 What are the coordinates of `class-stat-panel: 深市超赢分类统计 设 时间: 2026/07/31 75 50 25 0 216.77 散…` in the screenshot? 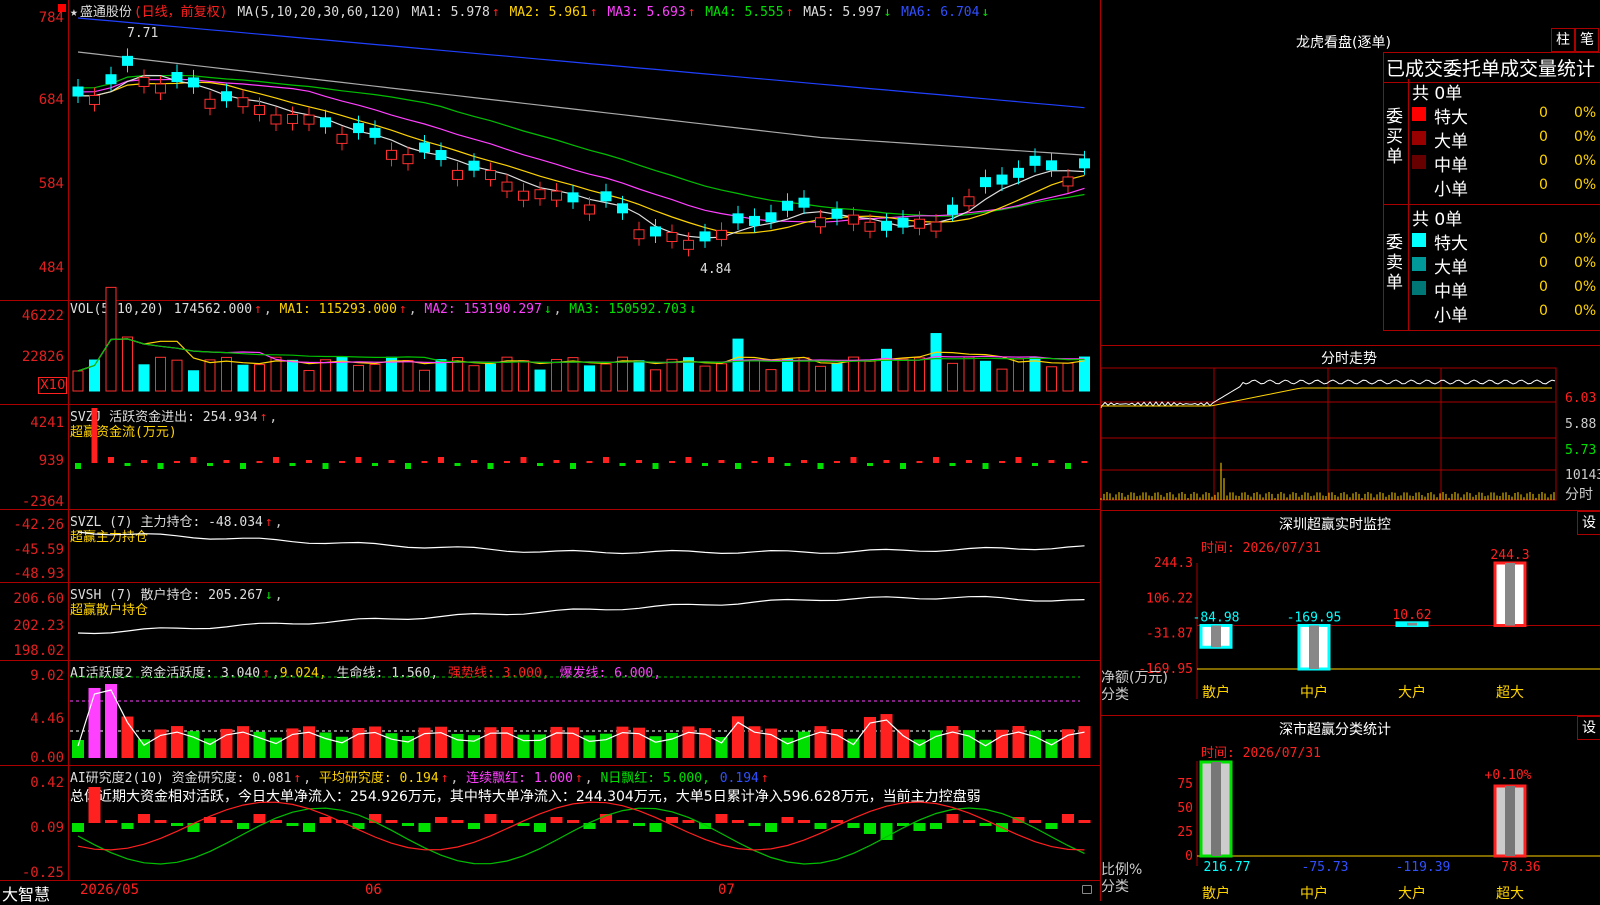 It's located at (1350, 808).